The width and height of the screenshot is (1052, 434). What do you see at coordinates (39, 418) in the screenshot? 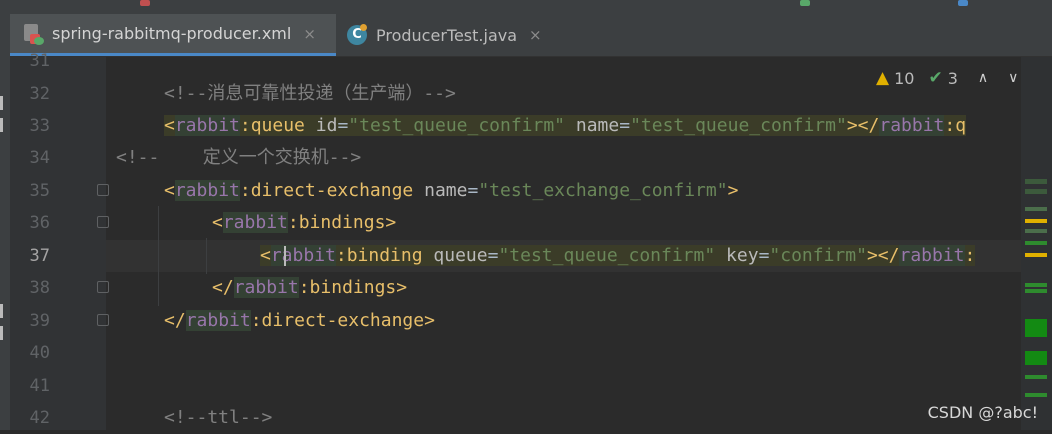
I see `line-number: 42` at bounding box center [39, 418].